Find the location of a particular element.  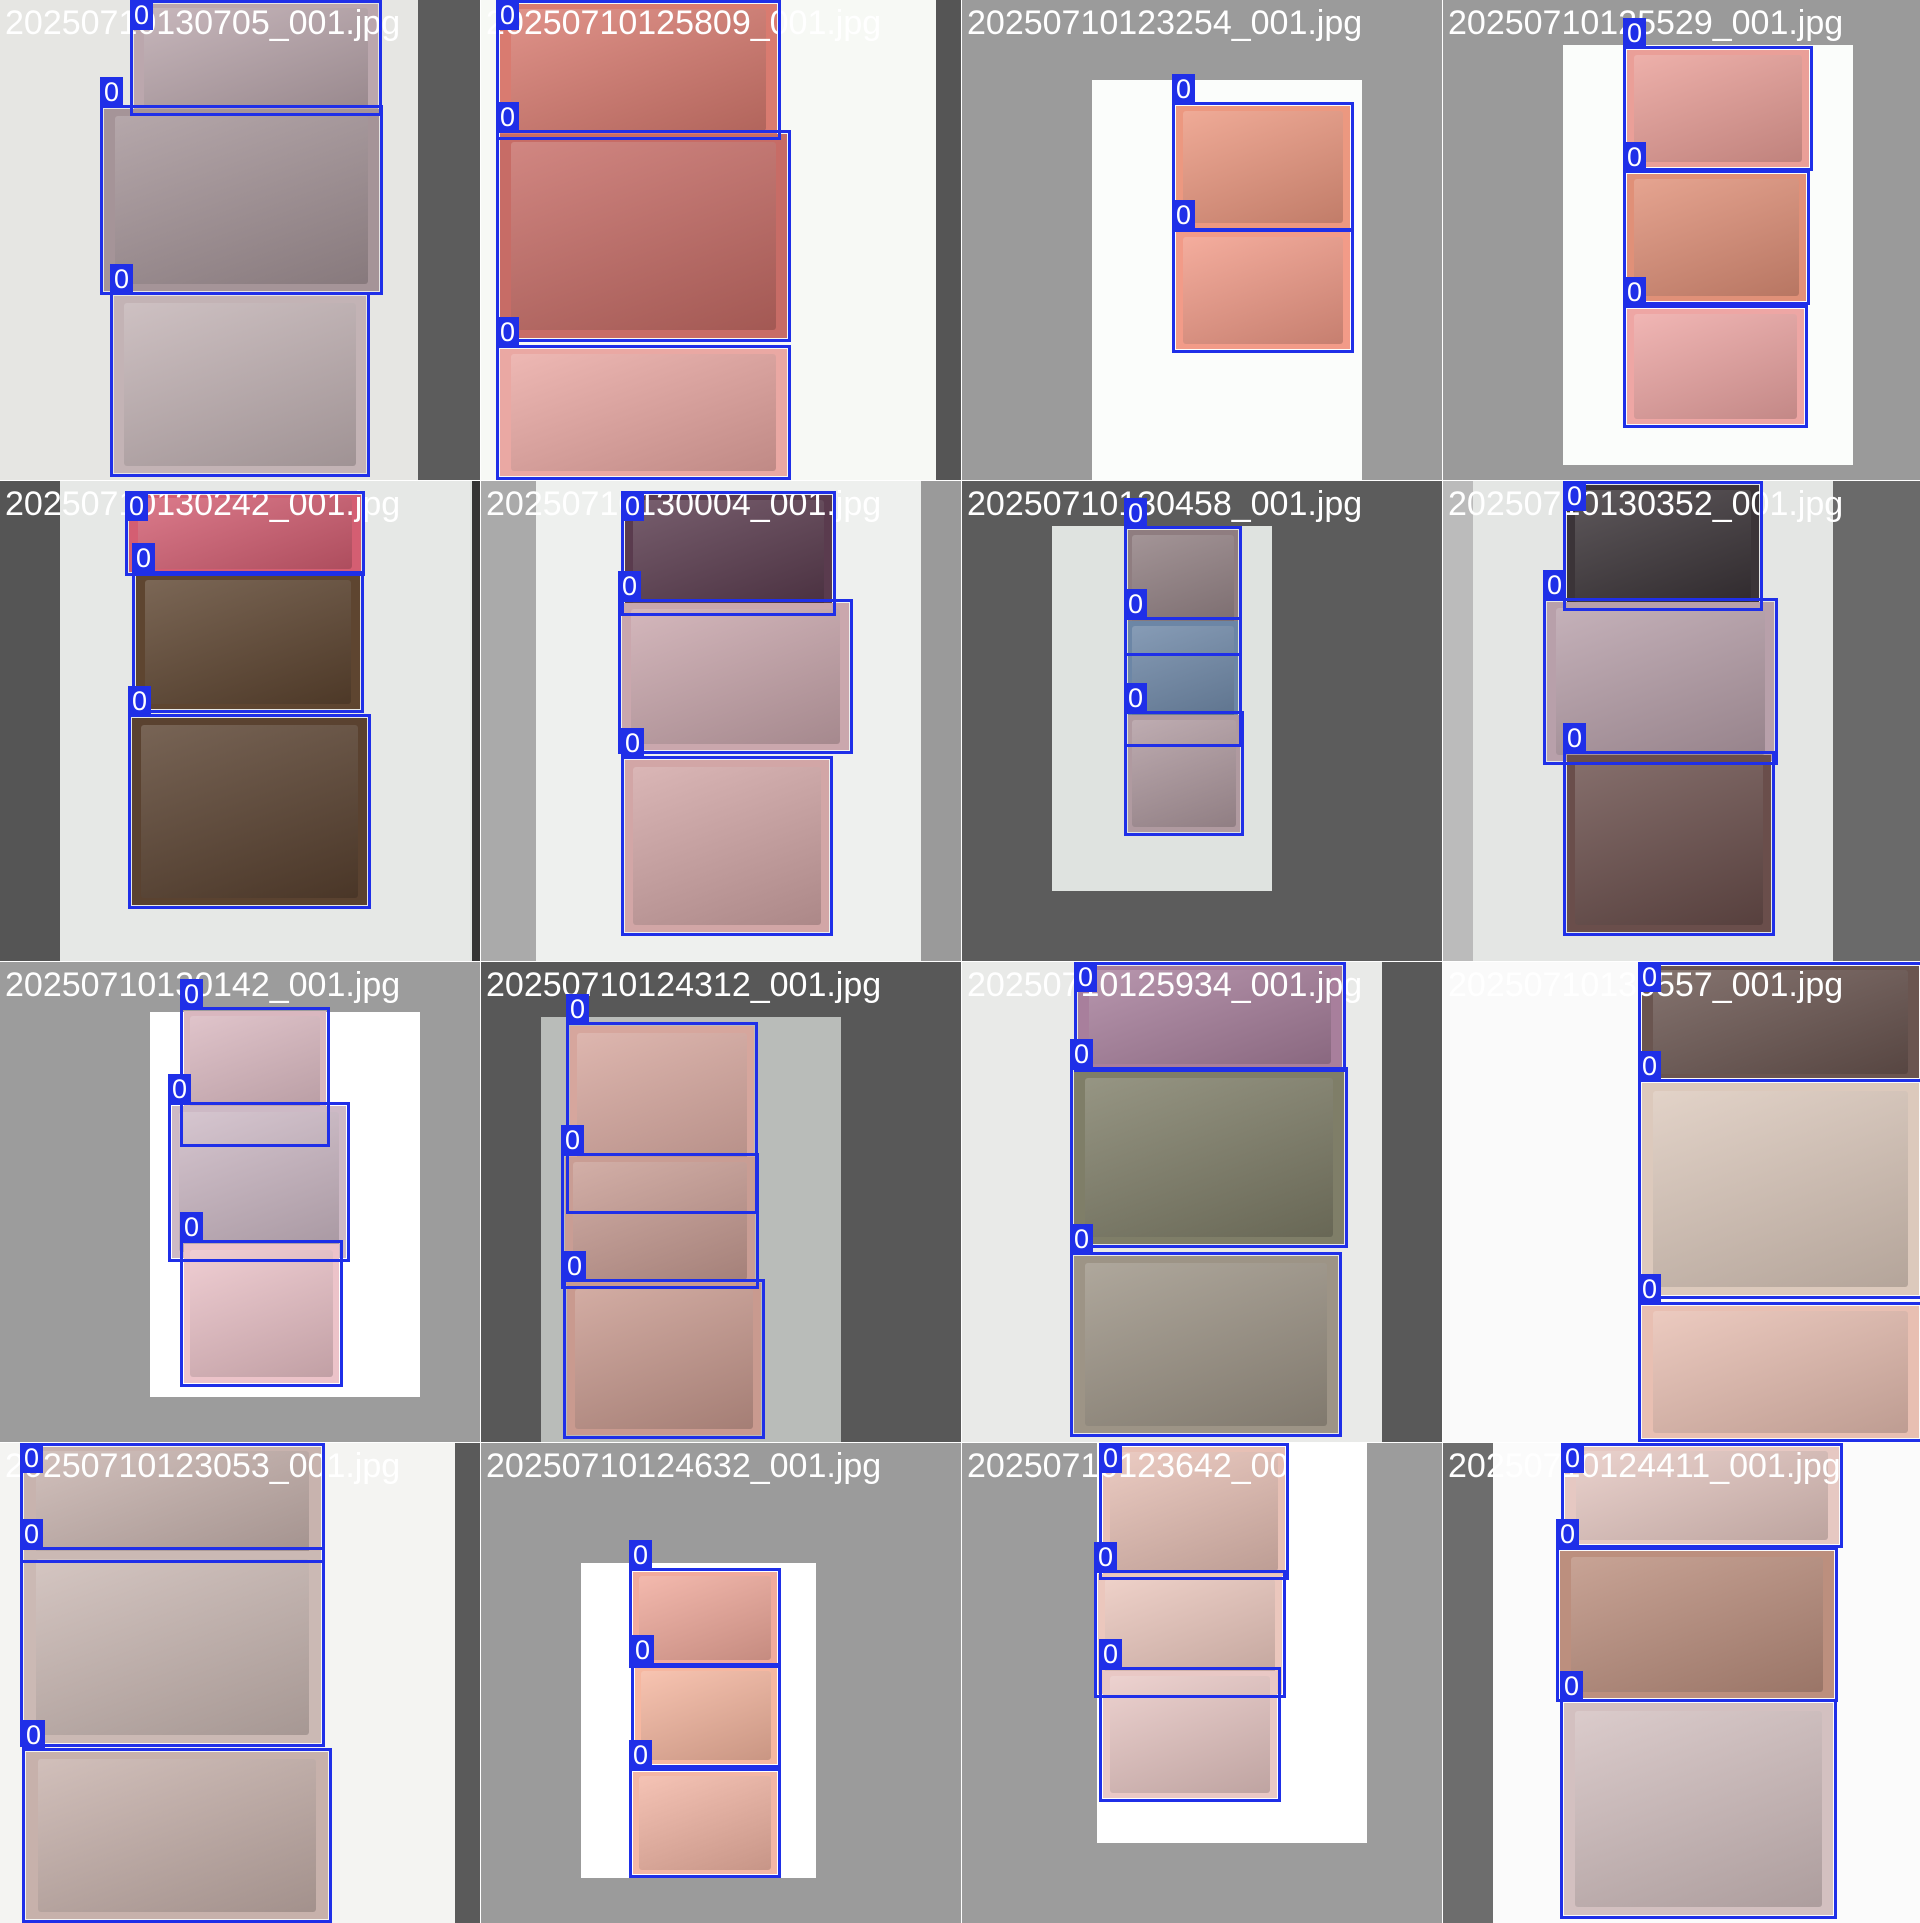

image-tile: 20250710124411_001.jpg 0 0 0 is located at coordinates (1681, 1683).